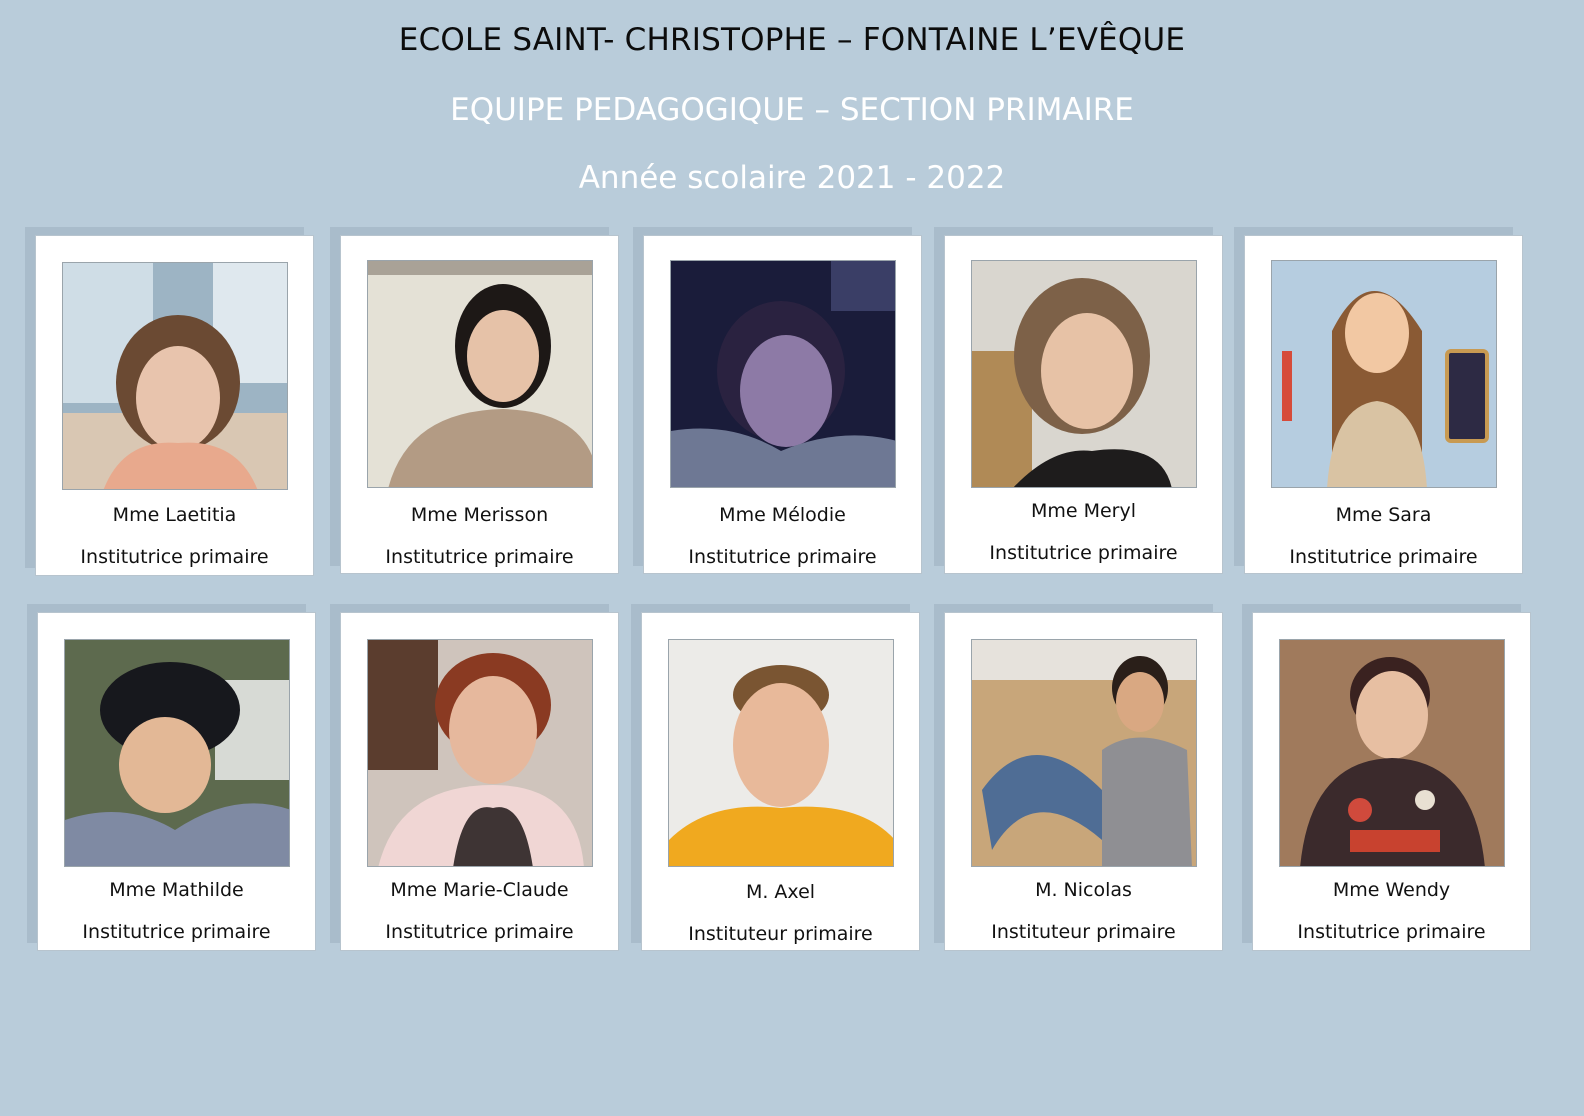  Describe the element at coordinates (1383, 515) in the screenshot. I see `teacher-name: Mme Sara` at that location.